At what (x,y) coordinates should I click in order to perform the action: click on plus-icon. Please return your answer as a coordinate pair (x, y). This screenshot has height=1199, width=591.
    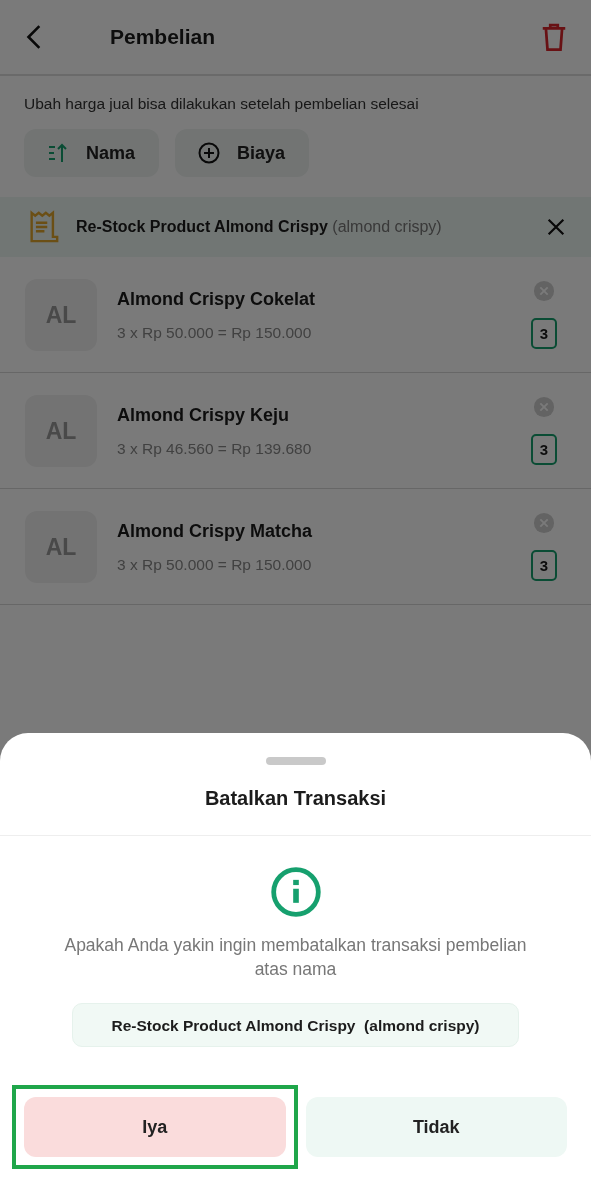
    Looking at the image, I should click on (209, 153).